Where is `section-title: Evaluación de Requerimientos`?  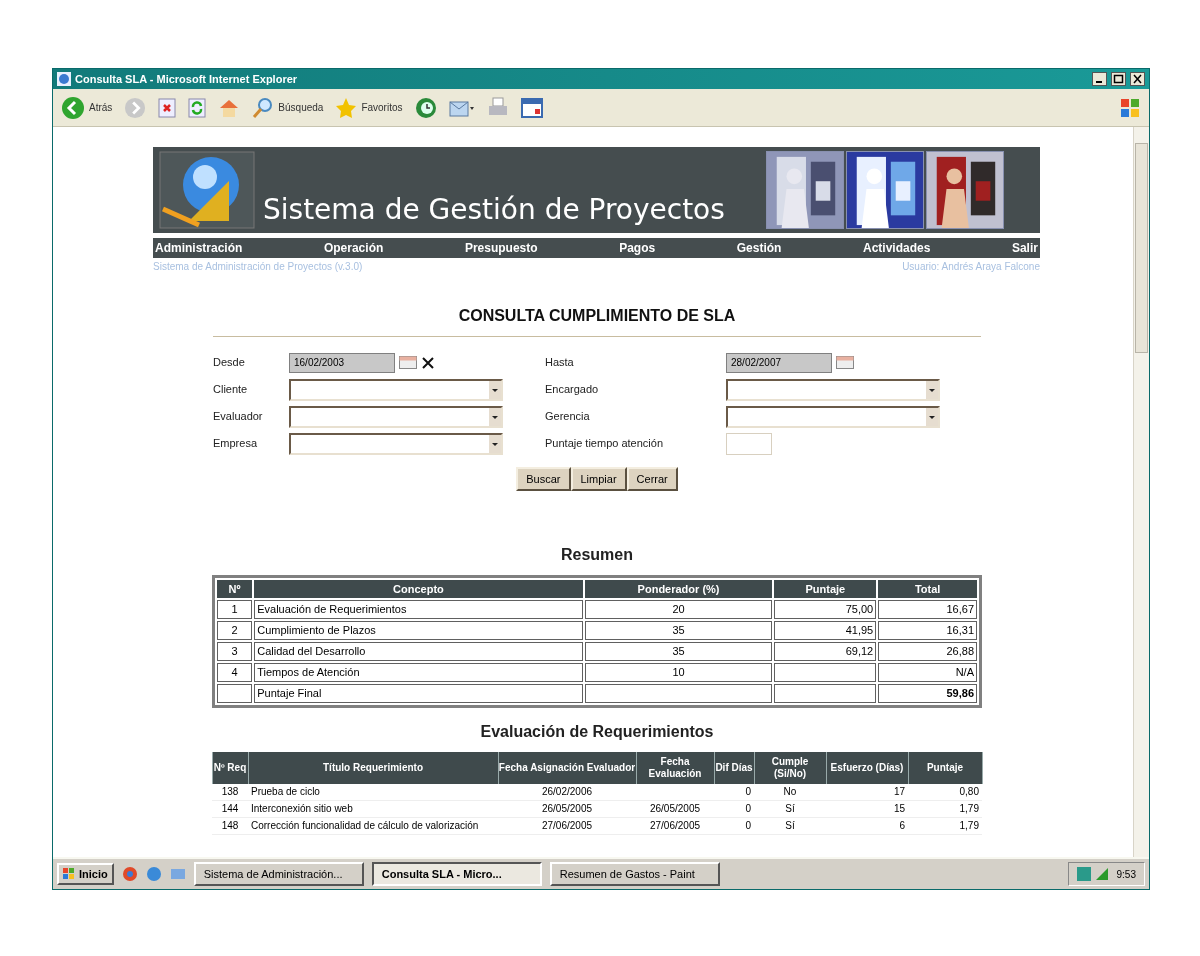
section-title: Evaluación de Requerimientos is located at coordinates (597, 732).